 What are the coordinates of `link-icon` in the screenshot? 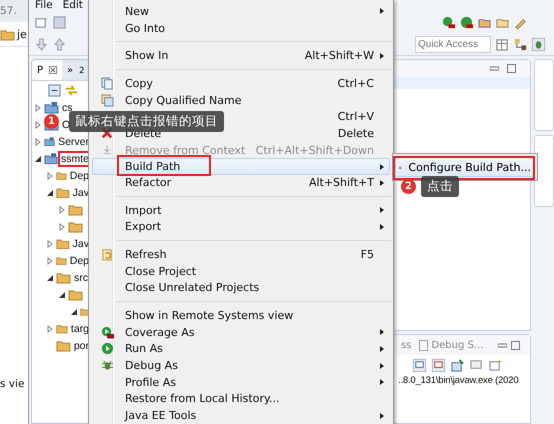 It's located at (71, 90).